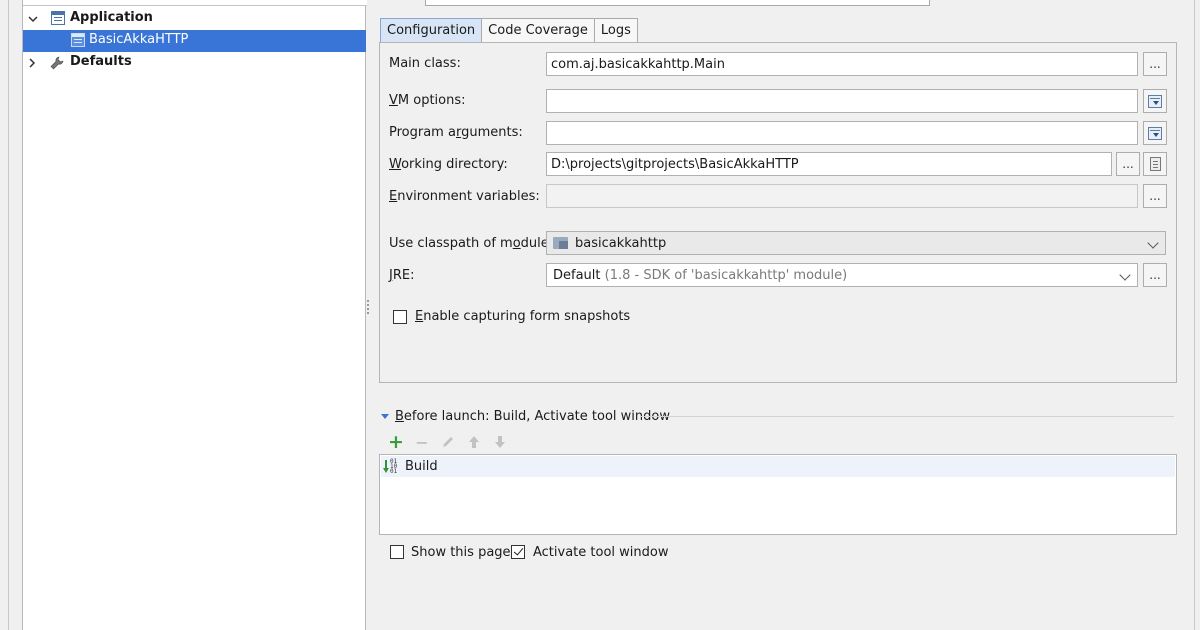 This screenshot has height=630, width=1200. I want to click on tree-node-application-label: Application, so click(111, 17).